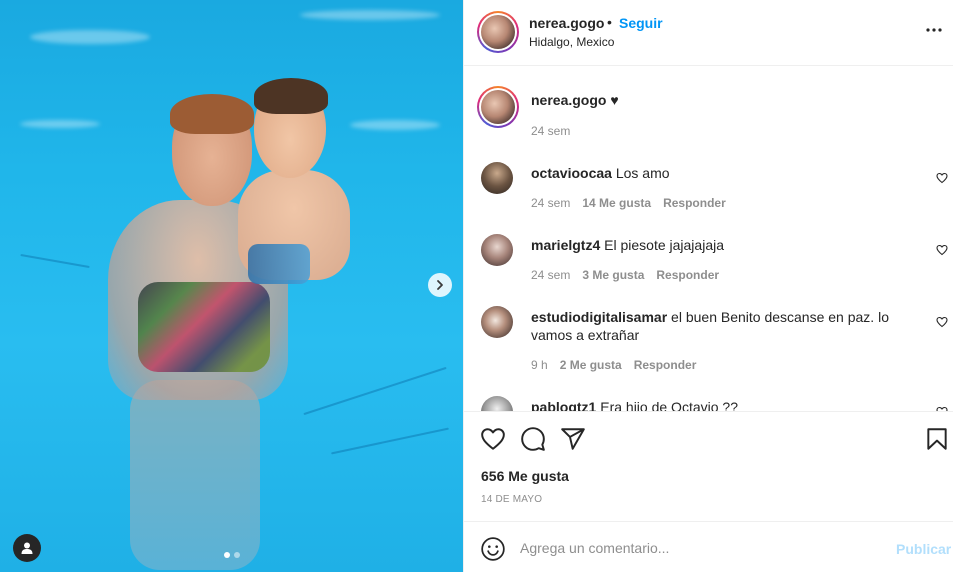 The image size is (953, 572). What do you see at coordinates (700, 548) in the screenshot?
I see `comment-input` at bounding box center [700, 548].